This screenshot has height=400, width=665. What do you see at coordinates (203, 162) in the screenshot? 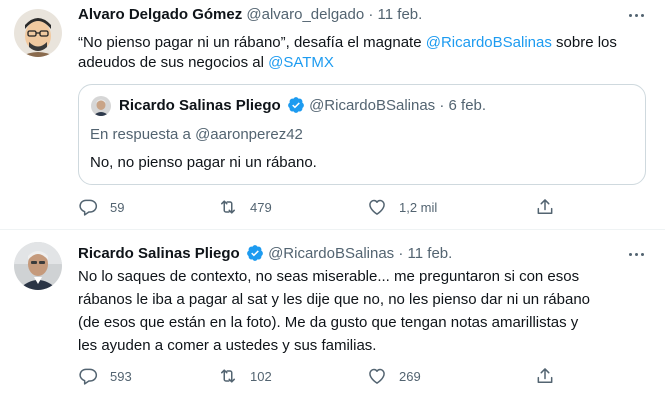
I see `quoted-text: No, no pienso pagar ni un rábano.` at bounding box center [203, 162].